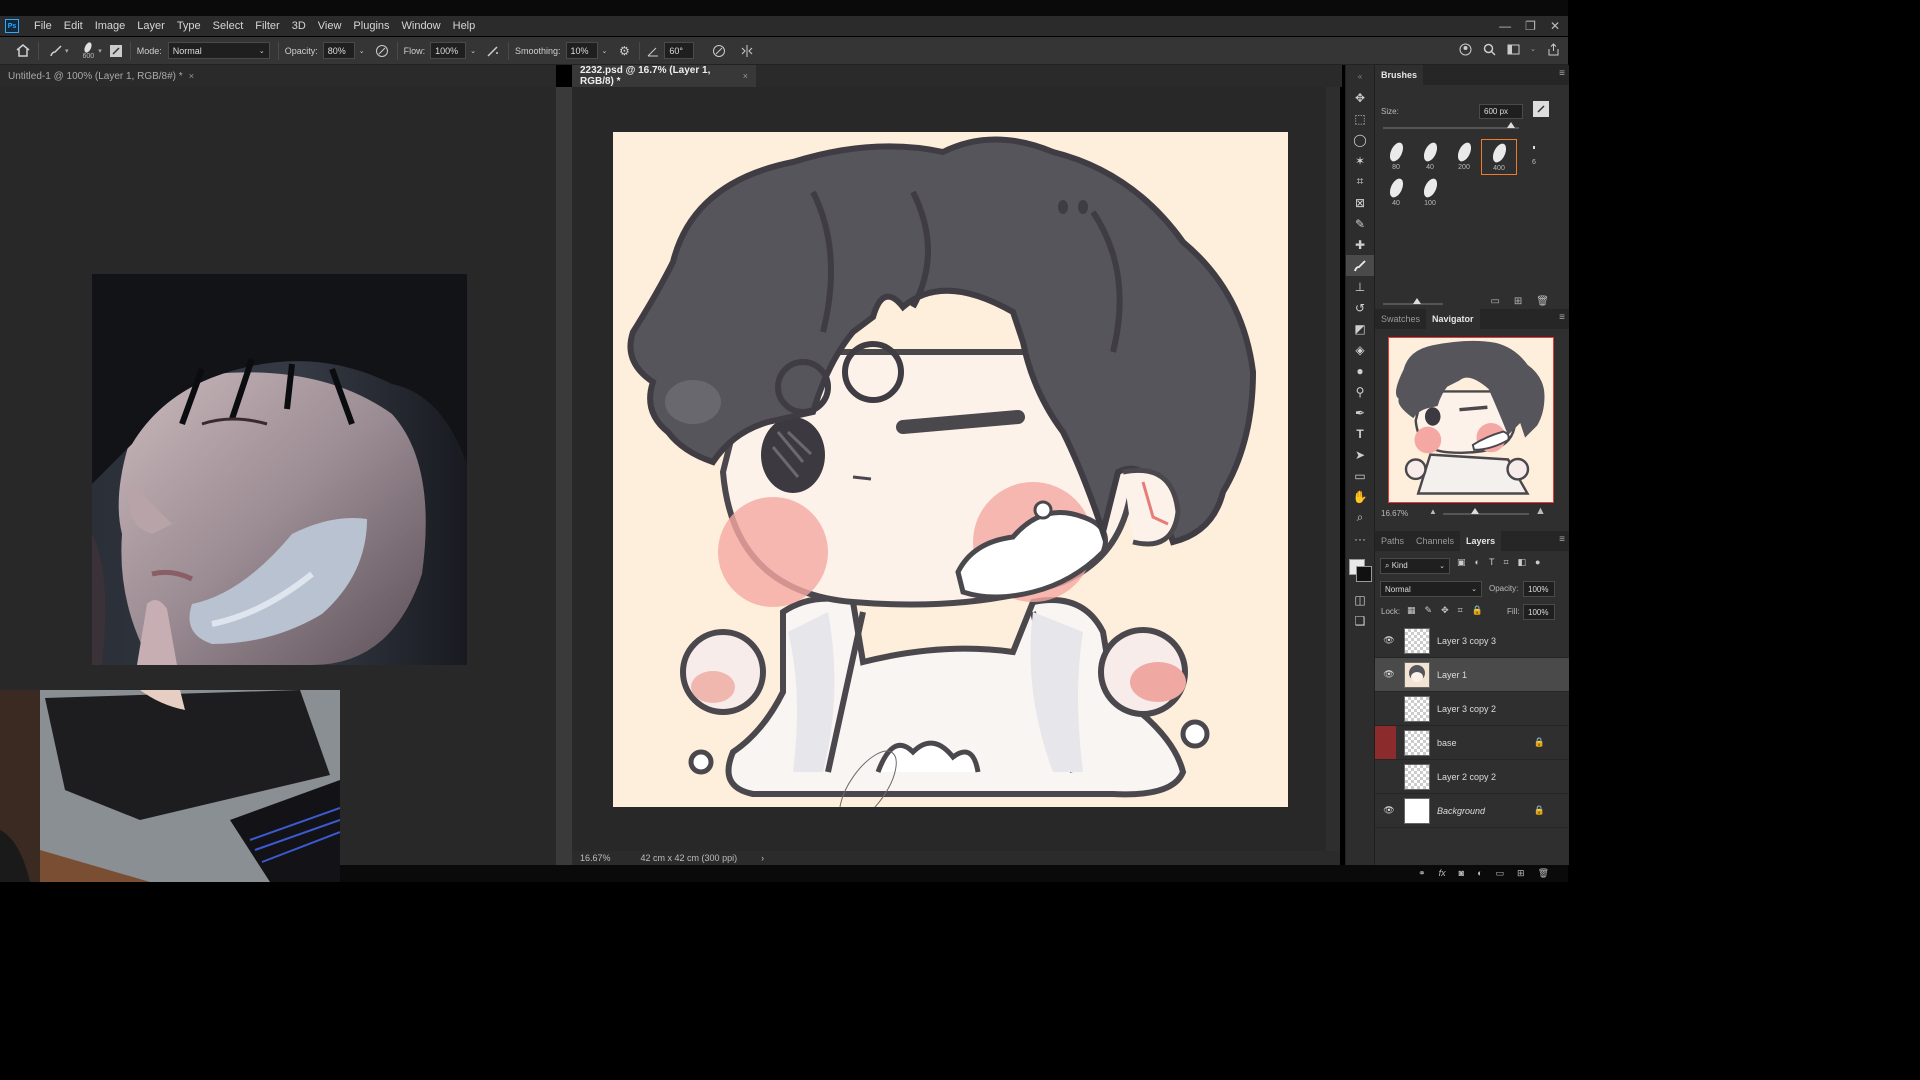 Image resolution: width=1920 pixels, height=1080 pixels. What do you see at coordinates (1360, 139) in the screenshot?
I see `lasso-tool-icon: ◯` at bounding box center [1360, 139].